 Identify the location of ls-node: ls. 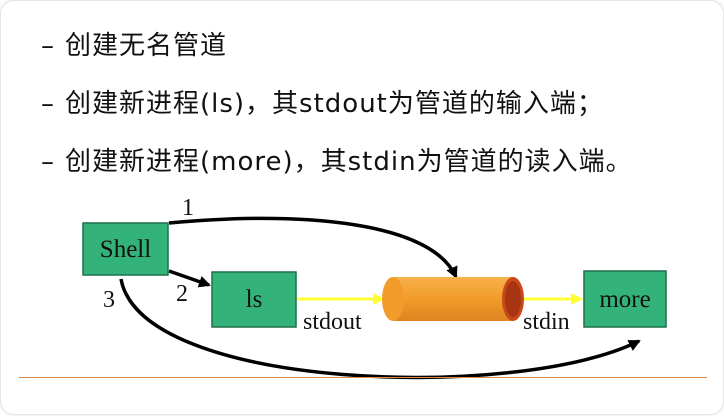
(254, 299).